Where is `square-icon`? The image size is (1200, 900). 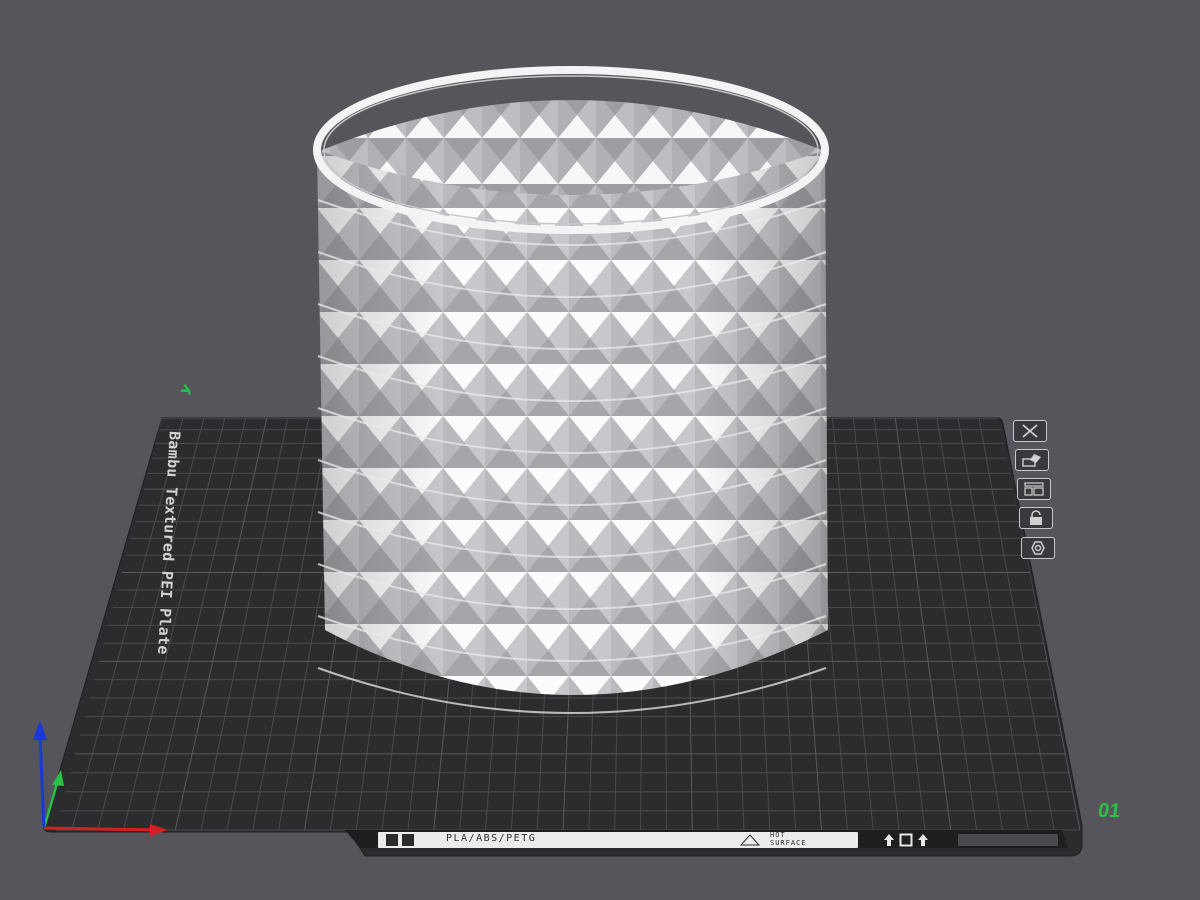
square-icon is located at coordinates (906, 840).